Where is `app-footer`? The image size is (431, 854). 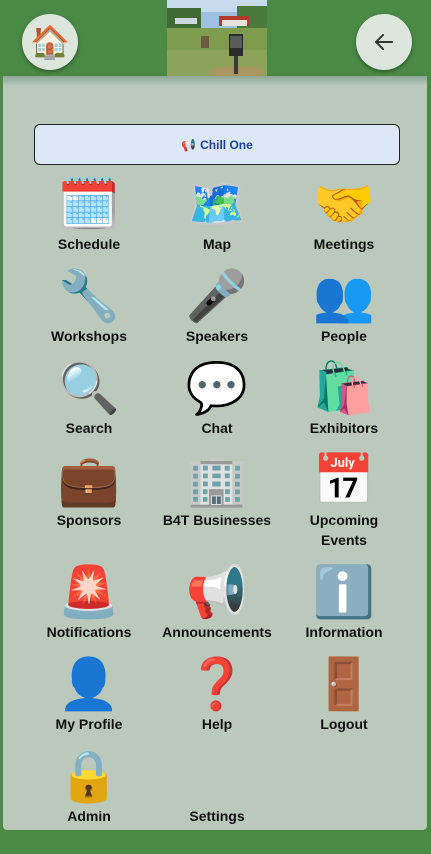
app-footer is located at coordinates (215, 843).